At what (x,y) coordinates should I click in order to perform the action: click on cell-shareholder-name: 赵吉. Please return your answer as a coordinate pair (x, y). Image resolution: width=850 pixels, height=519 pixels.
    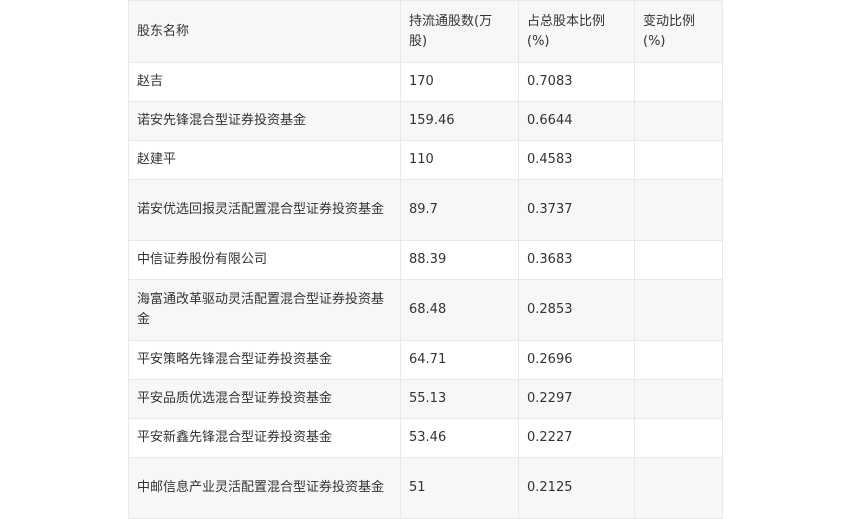
    Looking at the image, I should click on (264, 82).